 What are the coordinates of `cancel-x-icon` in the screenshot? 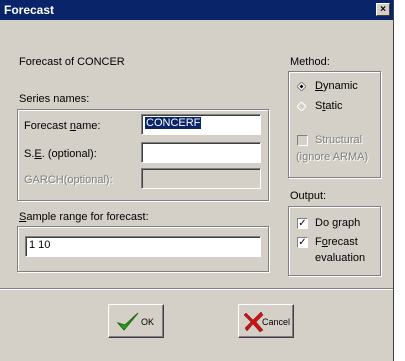 It's located at (254, 322).